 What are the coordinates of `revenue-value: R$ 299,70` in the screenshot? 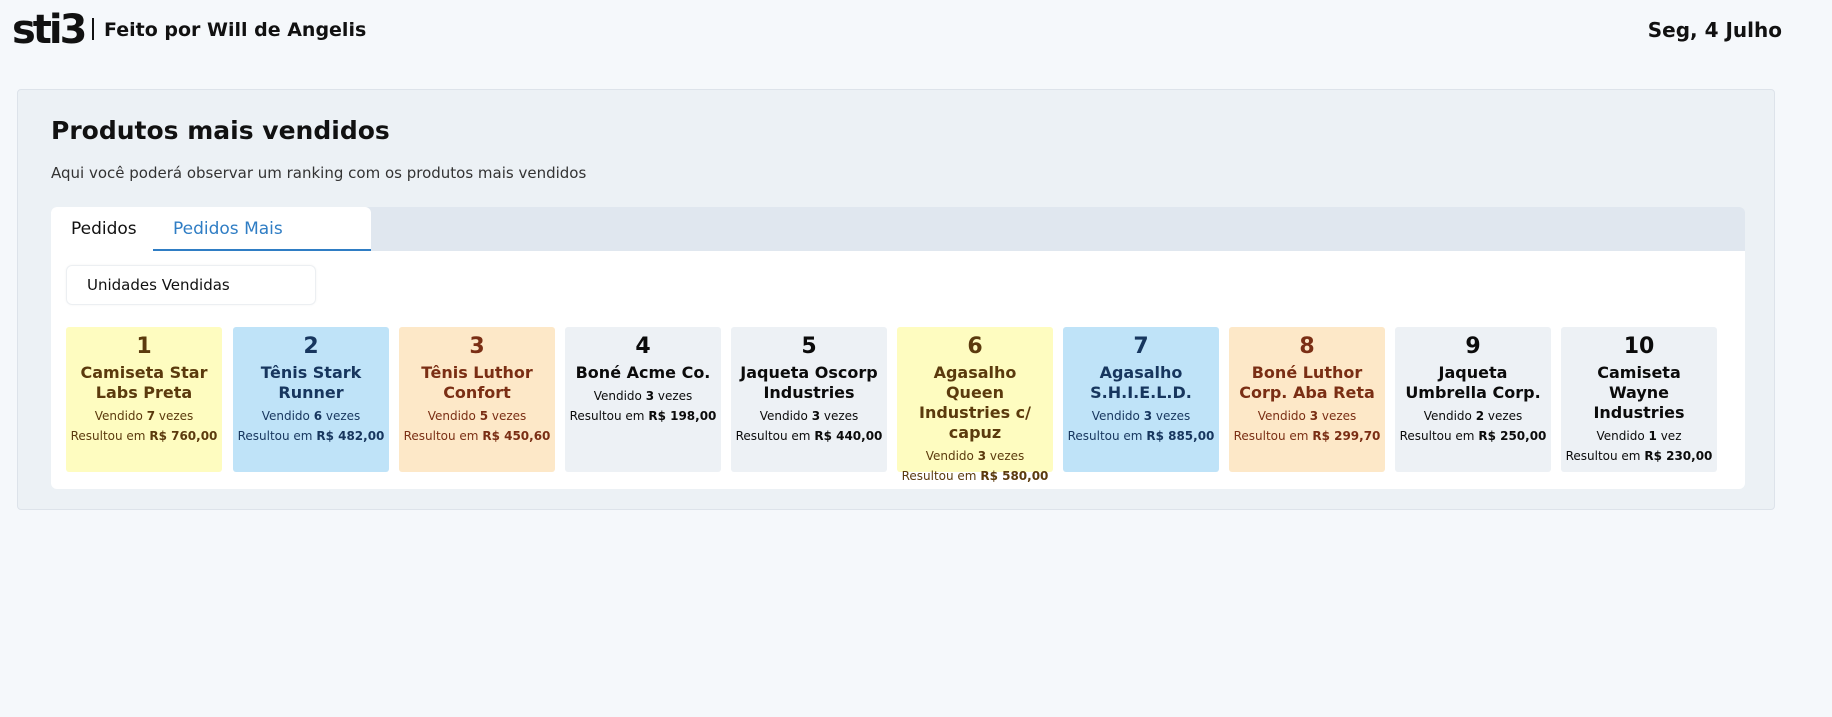 It's located at (1346, 436).